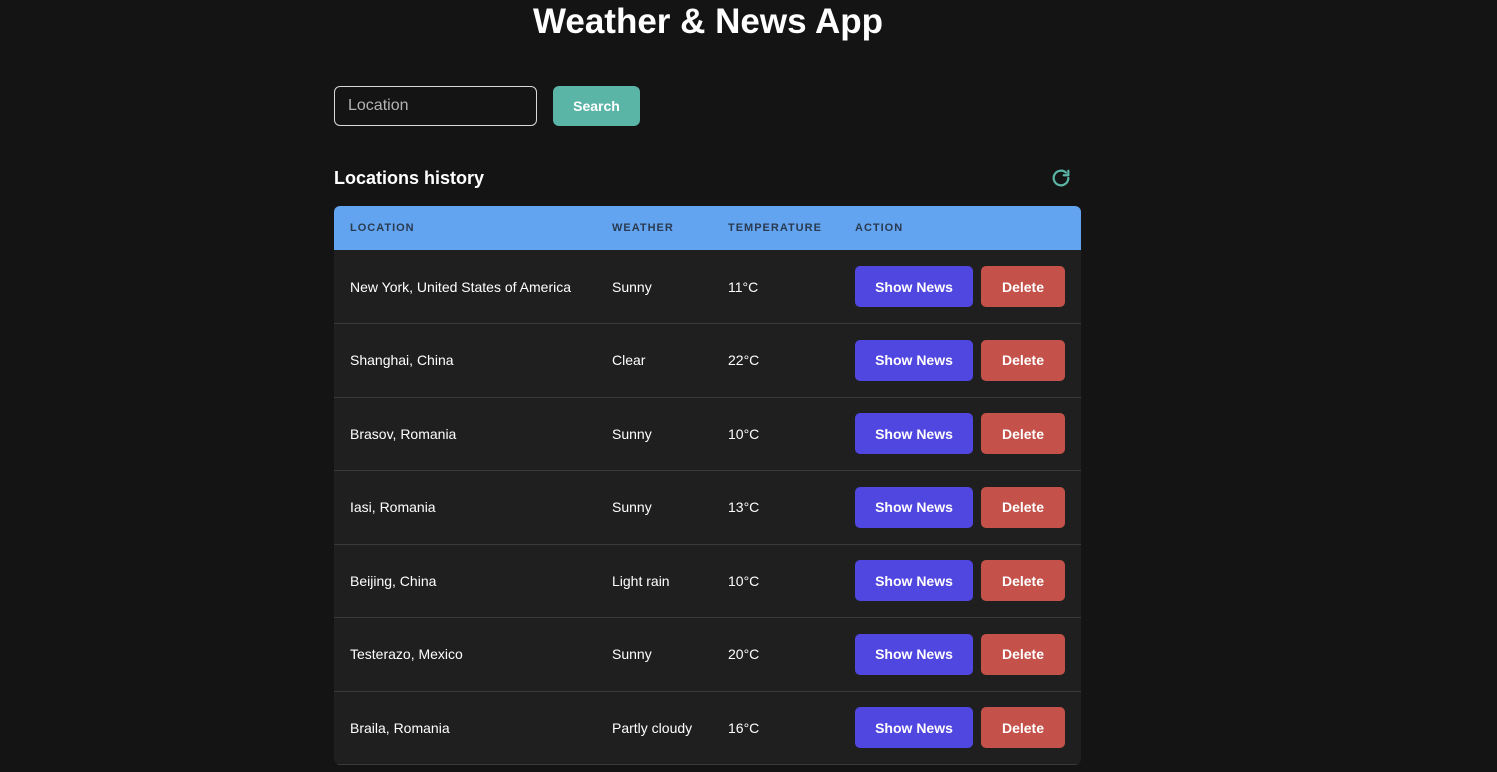 The image size is (1497, 772). Describe the element at coordinates (744, 654) in the screenshot. I see `temperature-cell: 20°C` at that location.